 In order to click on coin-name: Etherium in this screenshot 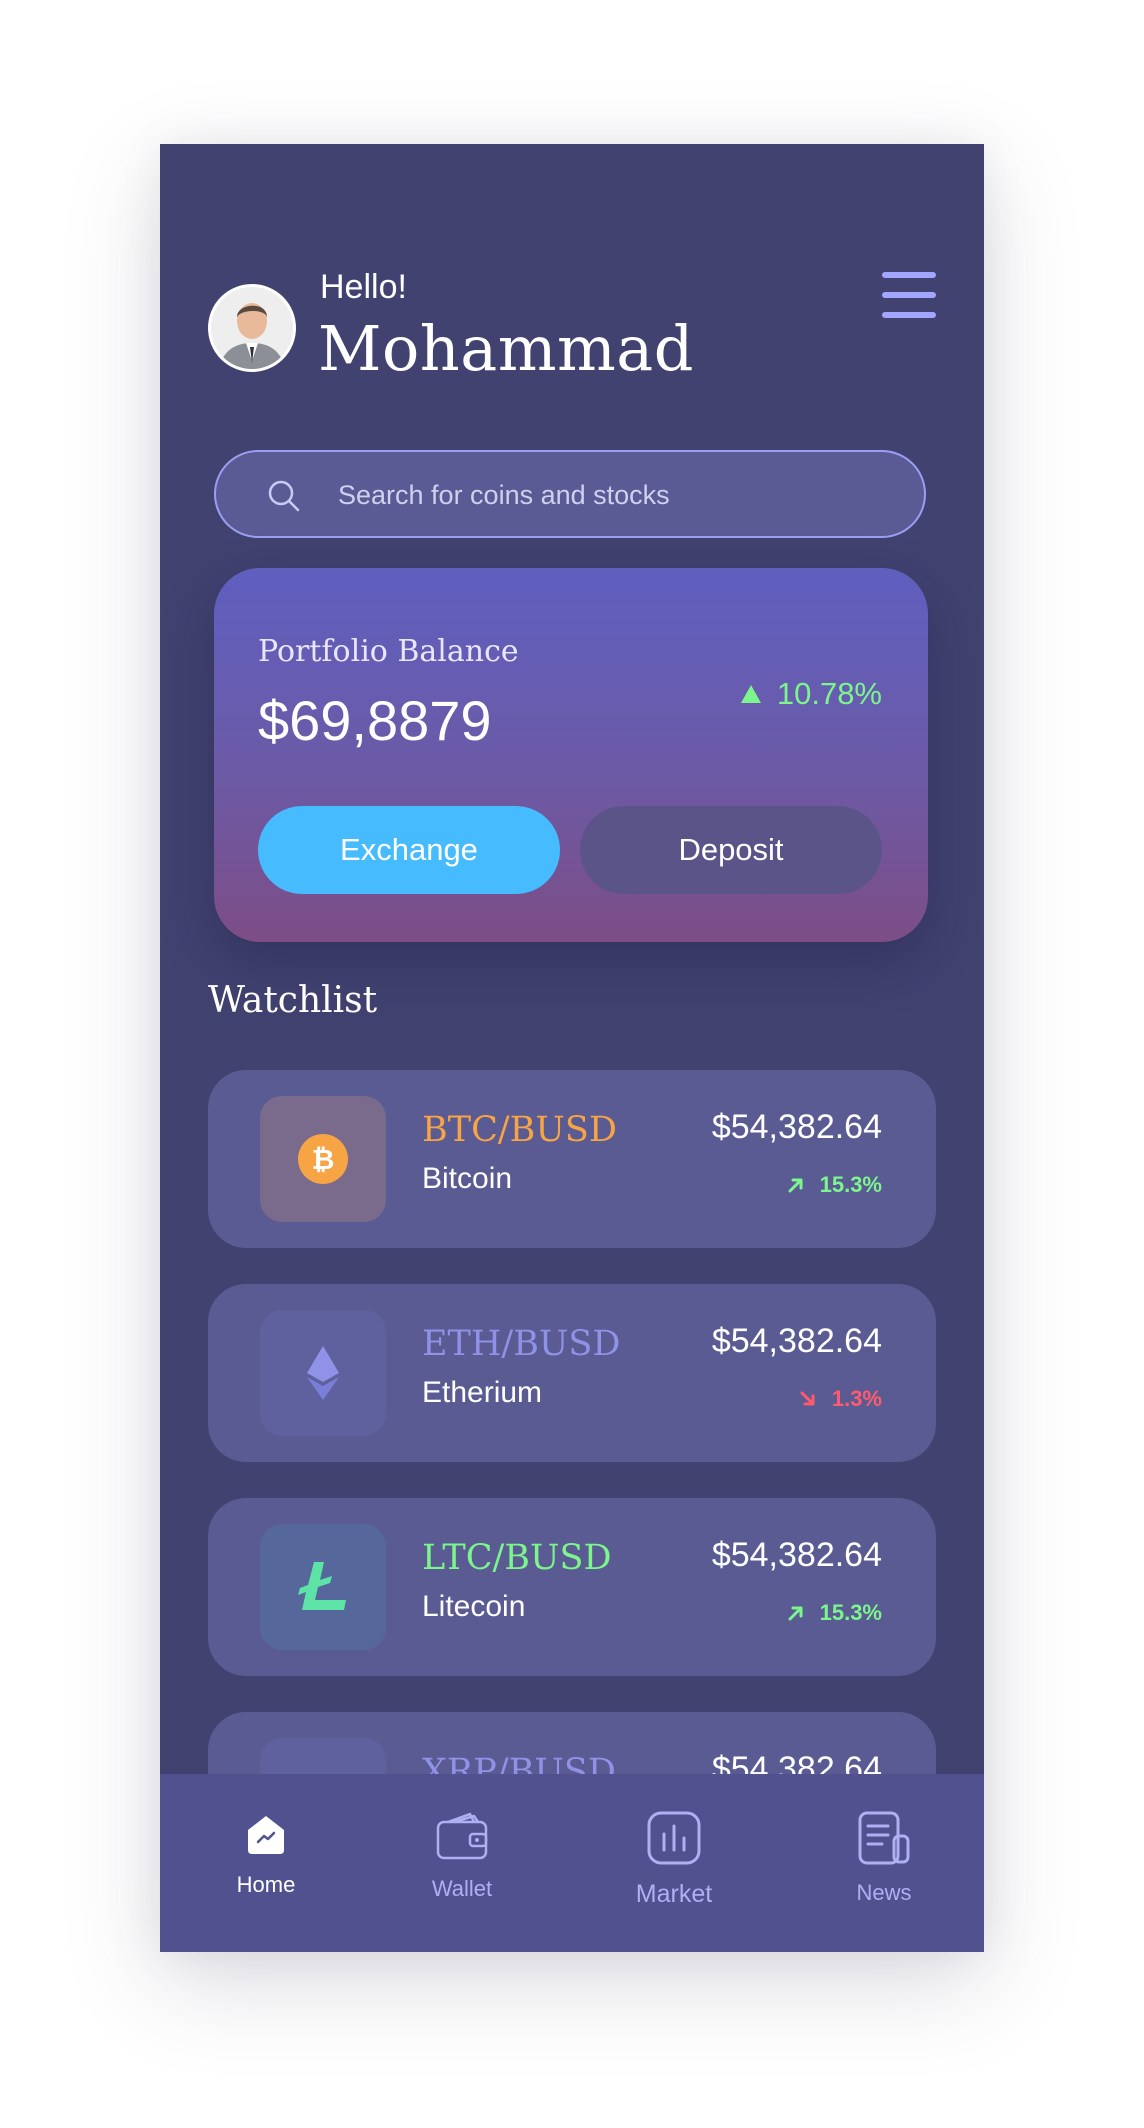, I will do `click(482, 1393)`.